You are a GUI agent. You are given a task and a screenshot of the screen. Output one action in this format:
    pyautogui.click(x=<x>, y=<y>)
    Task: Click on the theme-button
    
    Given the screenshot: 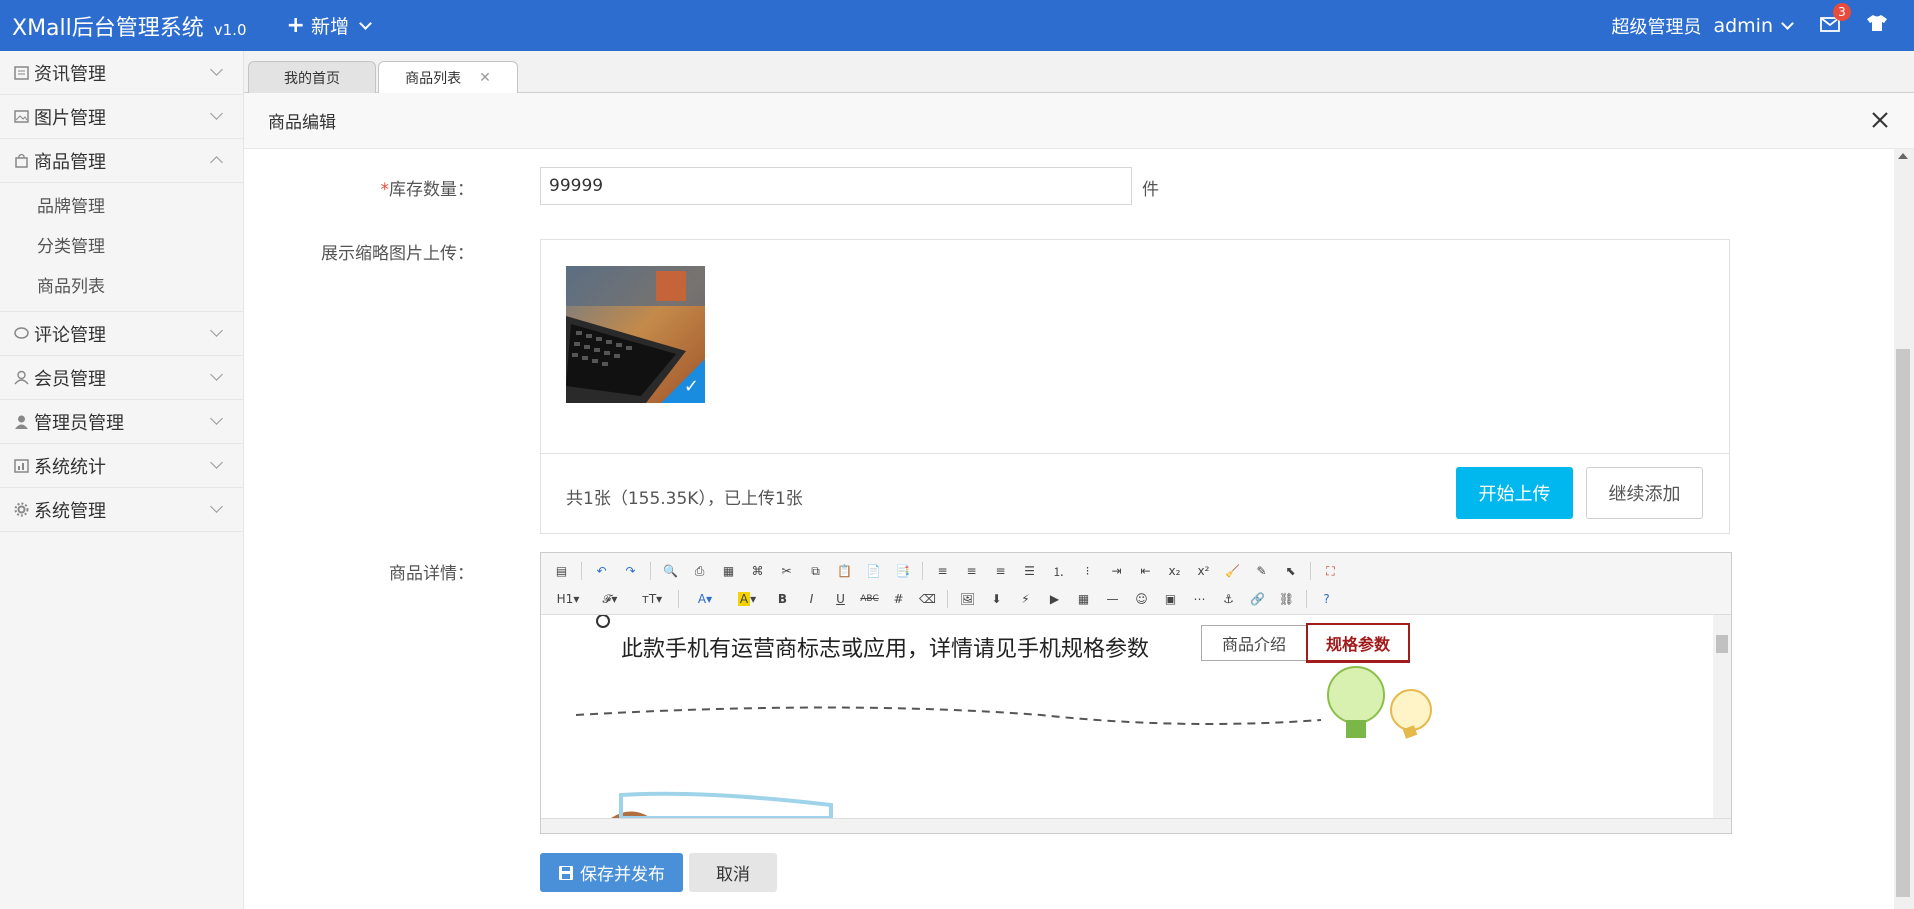 What is the action you would take?
    pyautogui.click(x=1877, y=25)
    